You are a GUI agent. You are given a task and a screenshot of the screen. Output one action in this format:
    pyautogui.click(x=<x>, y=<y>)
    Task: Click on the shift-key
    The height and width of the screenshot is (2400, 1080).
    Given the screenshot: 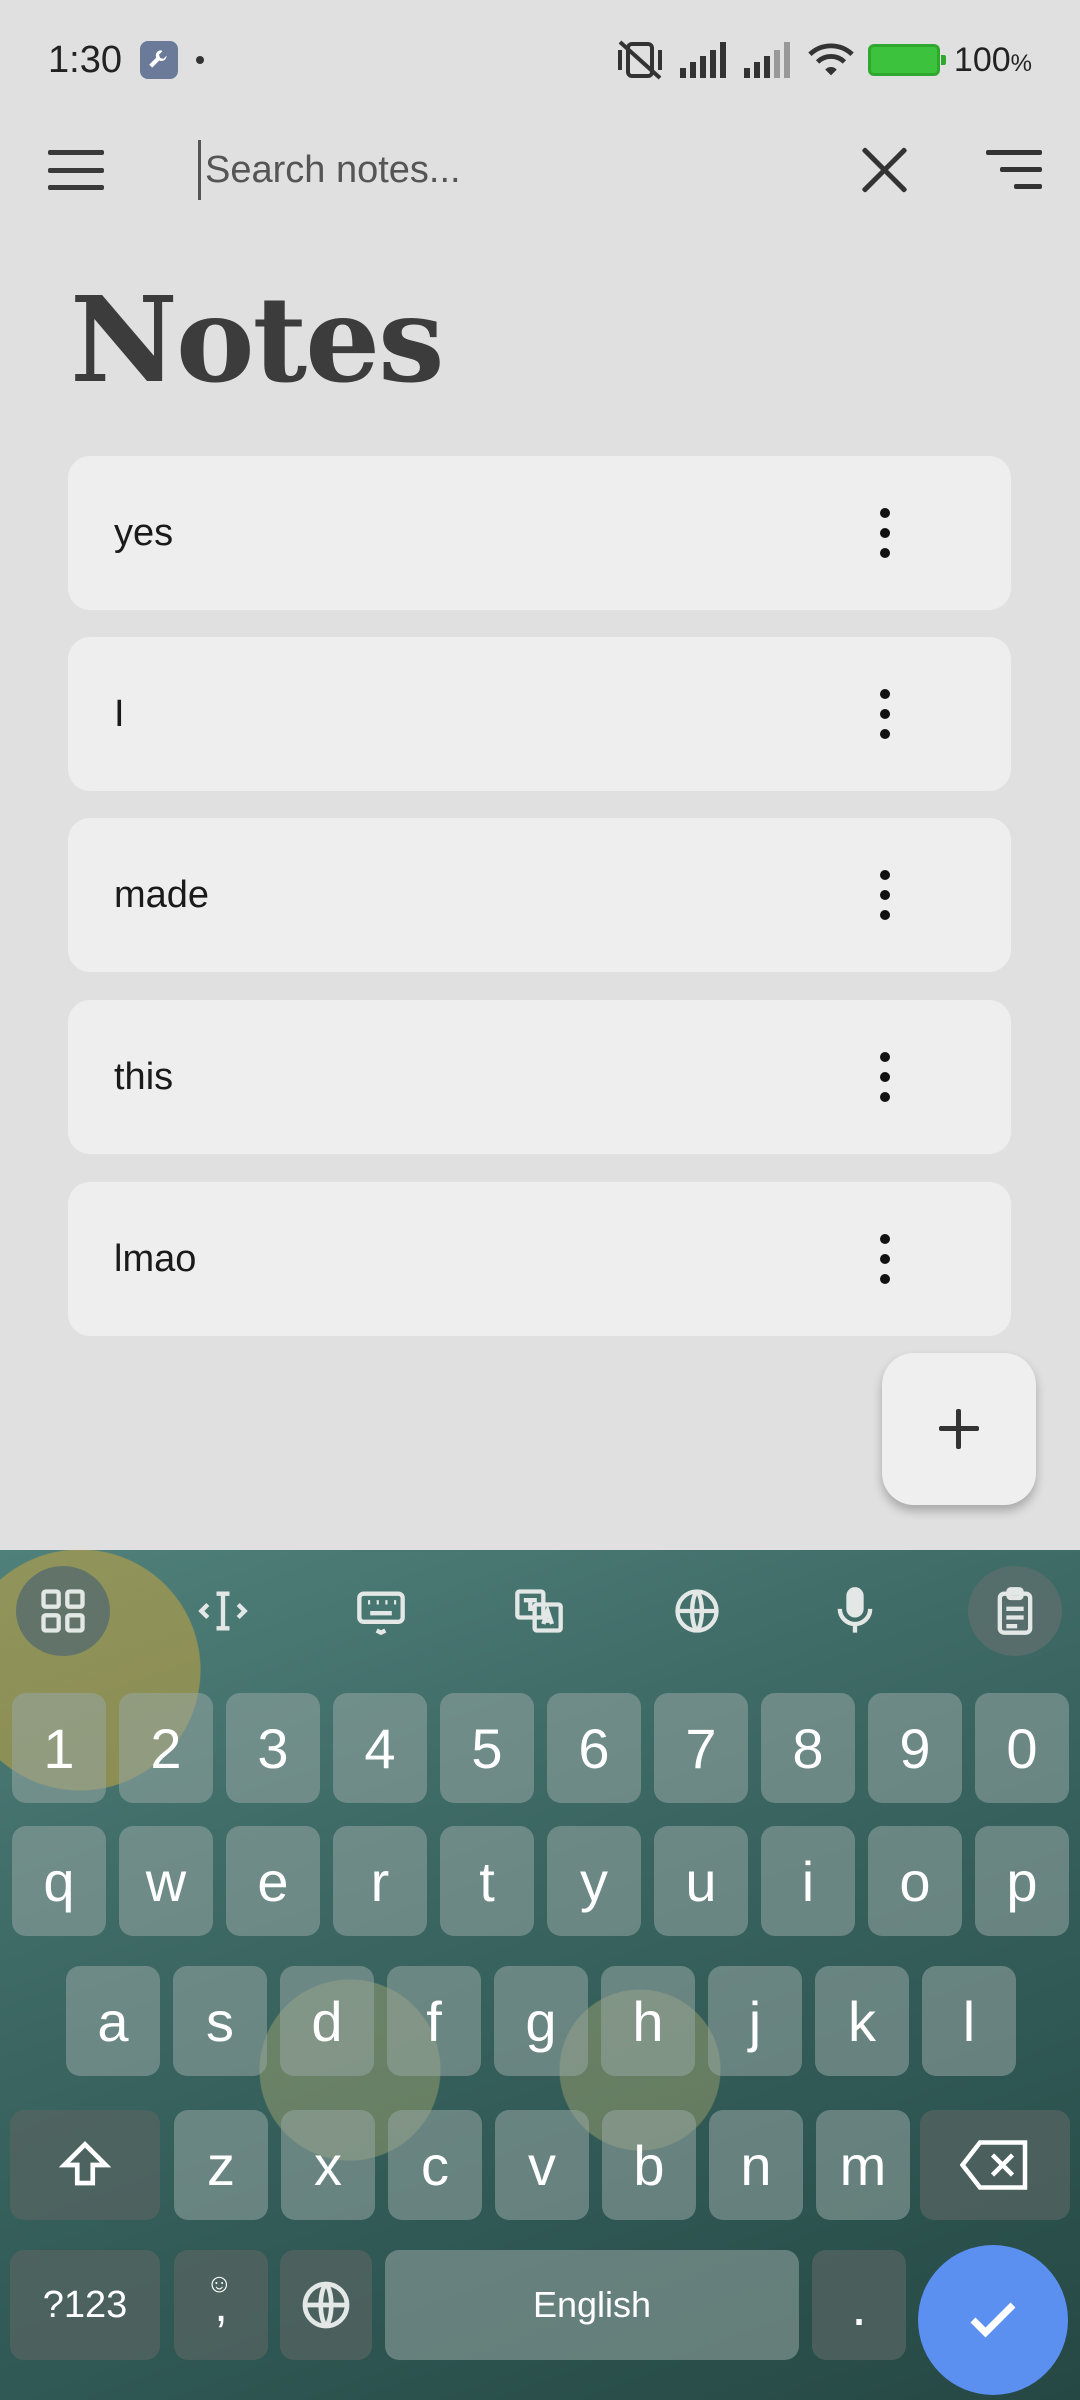 What is the action you would take?
    pyautogui.click(x=85, y=2165)
    